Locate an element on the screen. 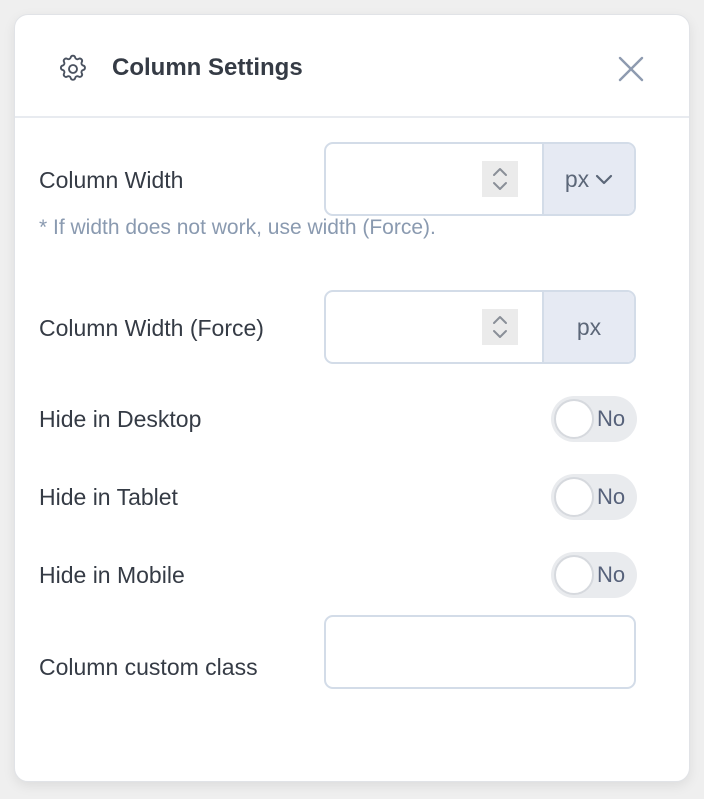  unit-select: px is located at coordinates (588, 179).